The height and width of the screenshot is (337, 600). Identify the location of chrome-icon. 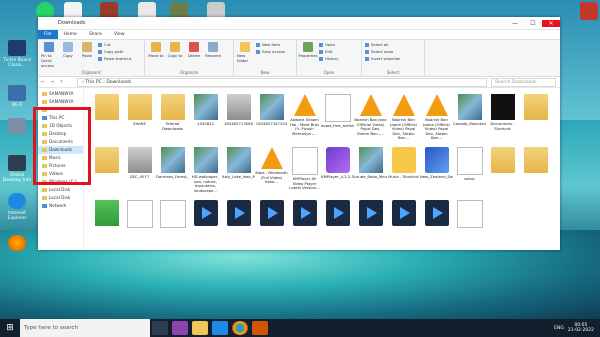
(240, 328).